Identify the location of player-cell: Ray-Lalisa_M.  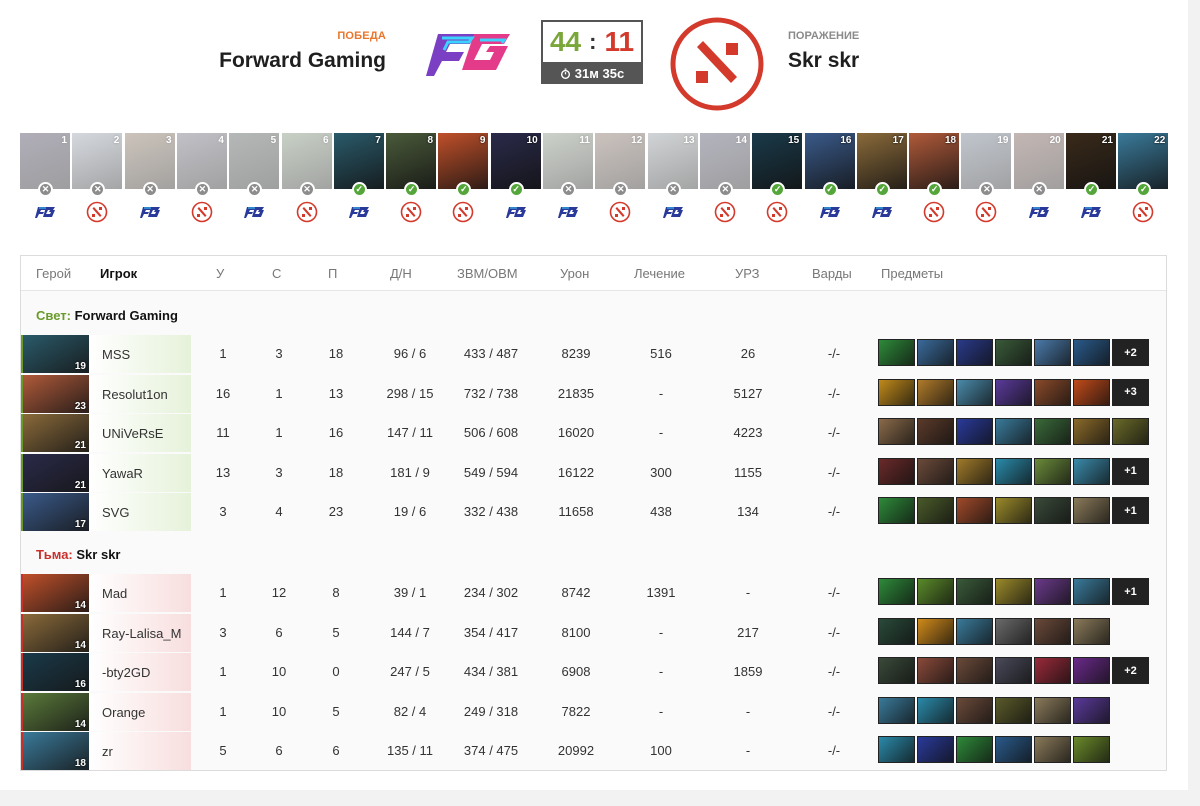
(140, 632).